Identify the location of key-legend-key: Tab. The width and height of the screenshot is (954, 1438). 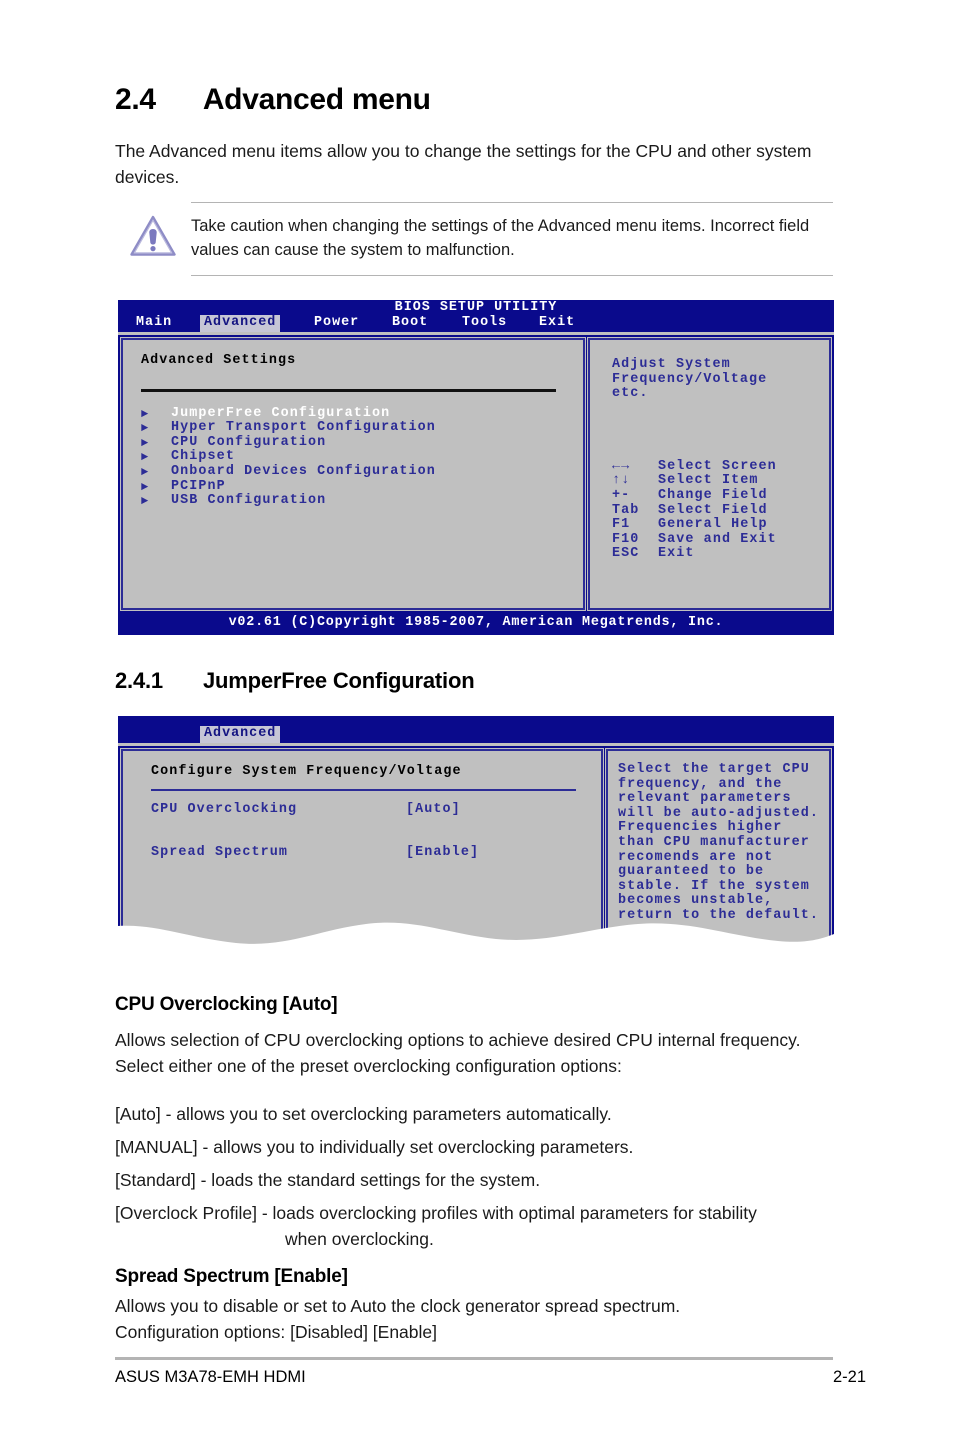
(626, 510).